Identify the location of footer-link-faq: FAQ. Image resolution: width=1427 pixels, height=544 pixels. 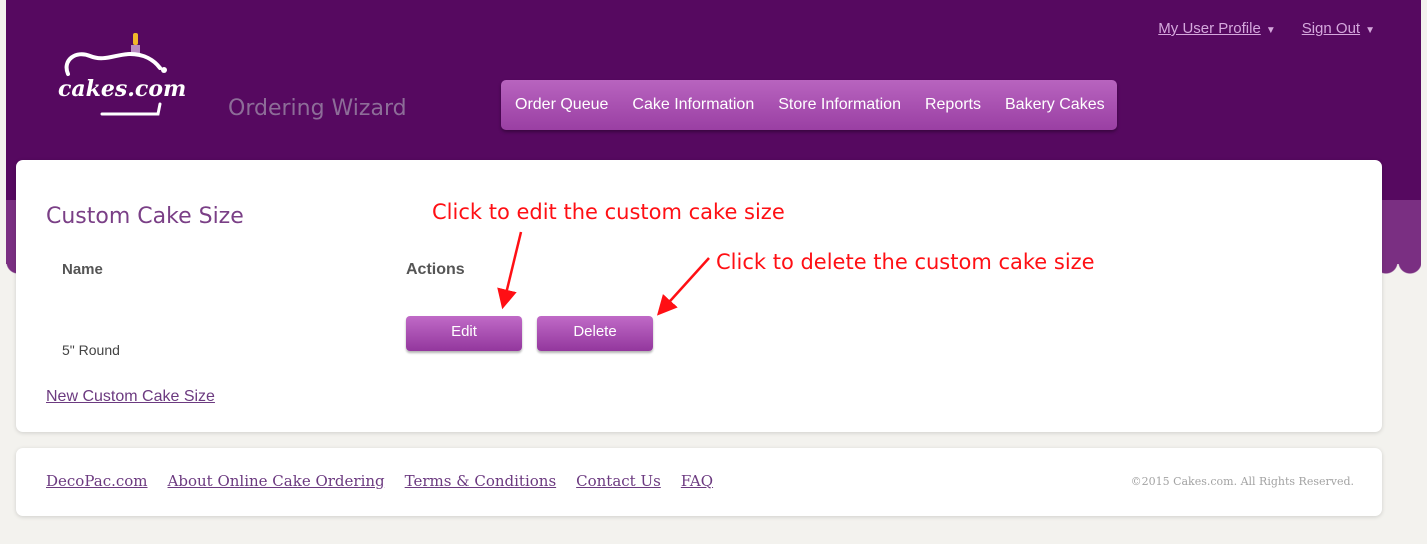
(697, 481).